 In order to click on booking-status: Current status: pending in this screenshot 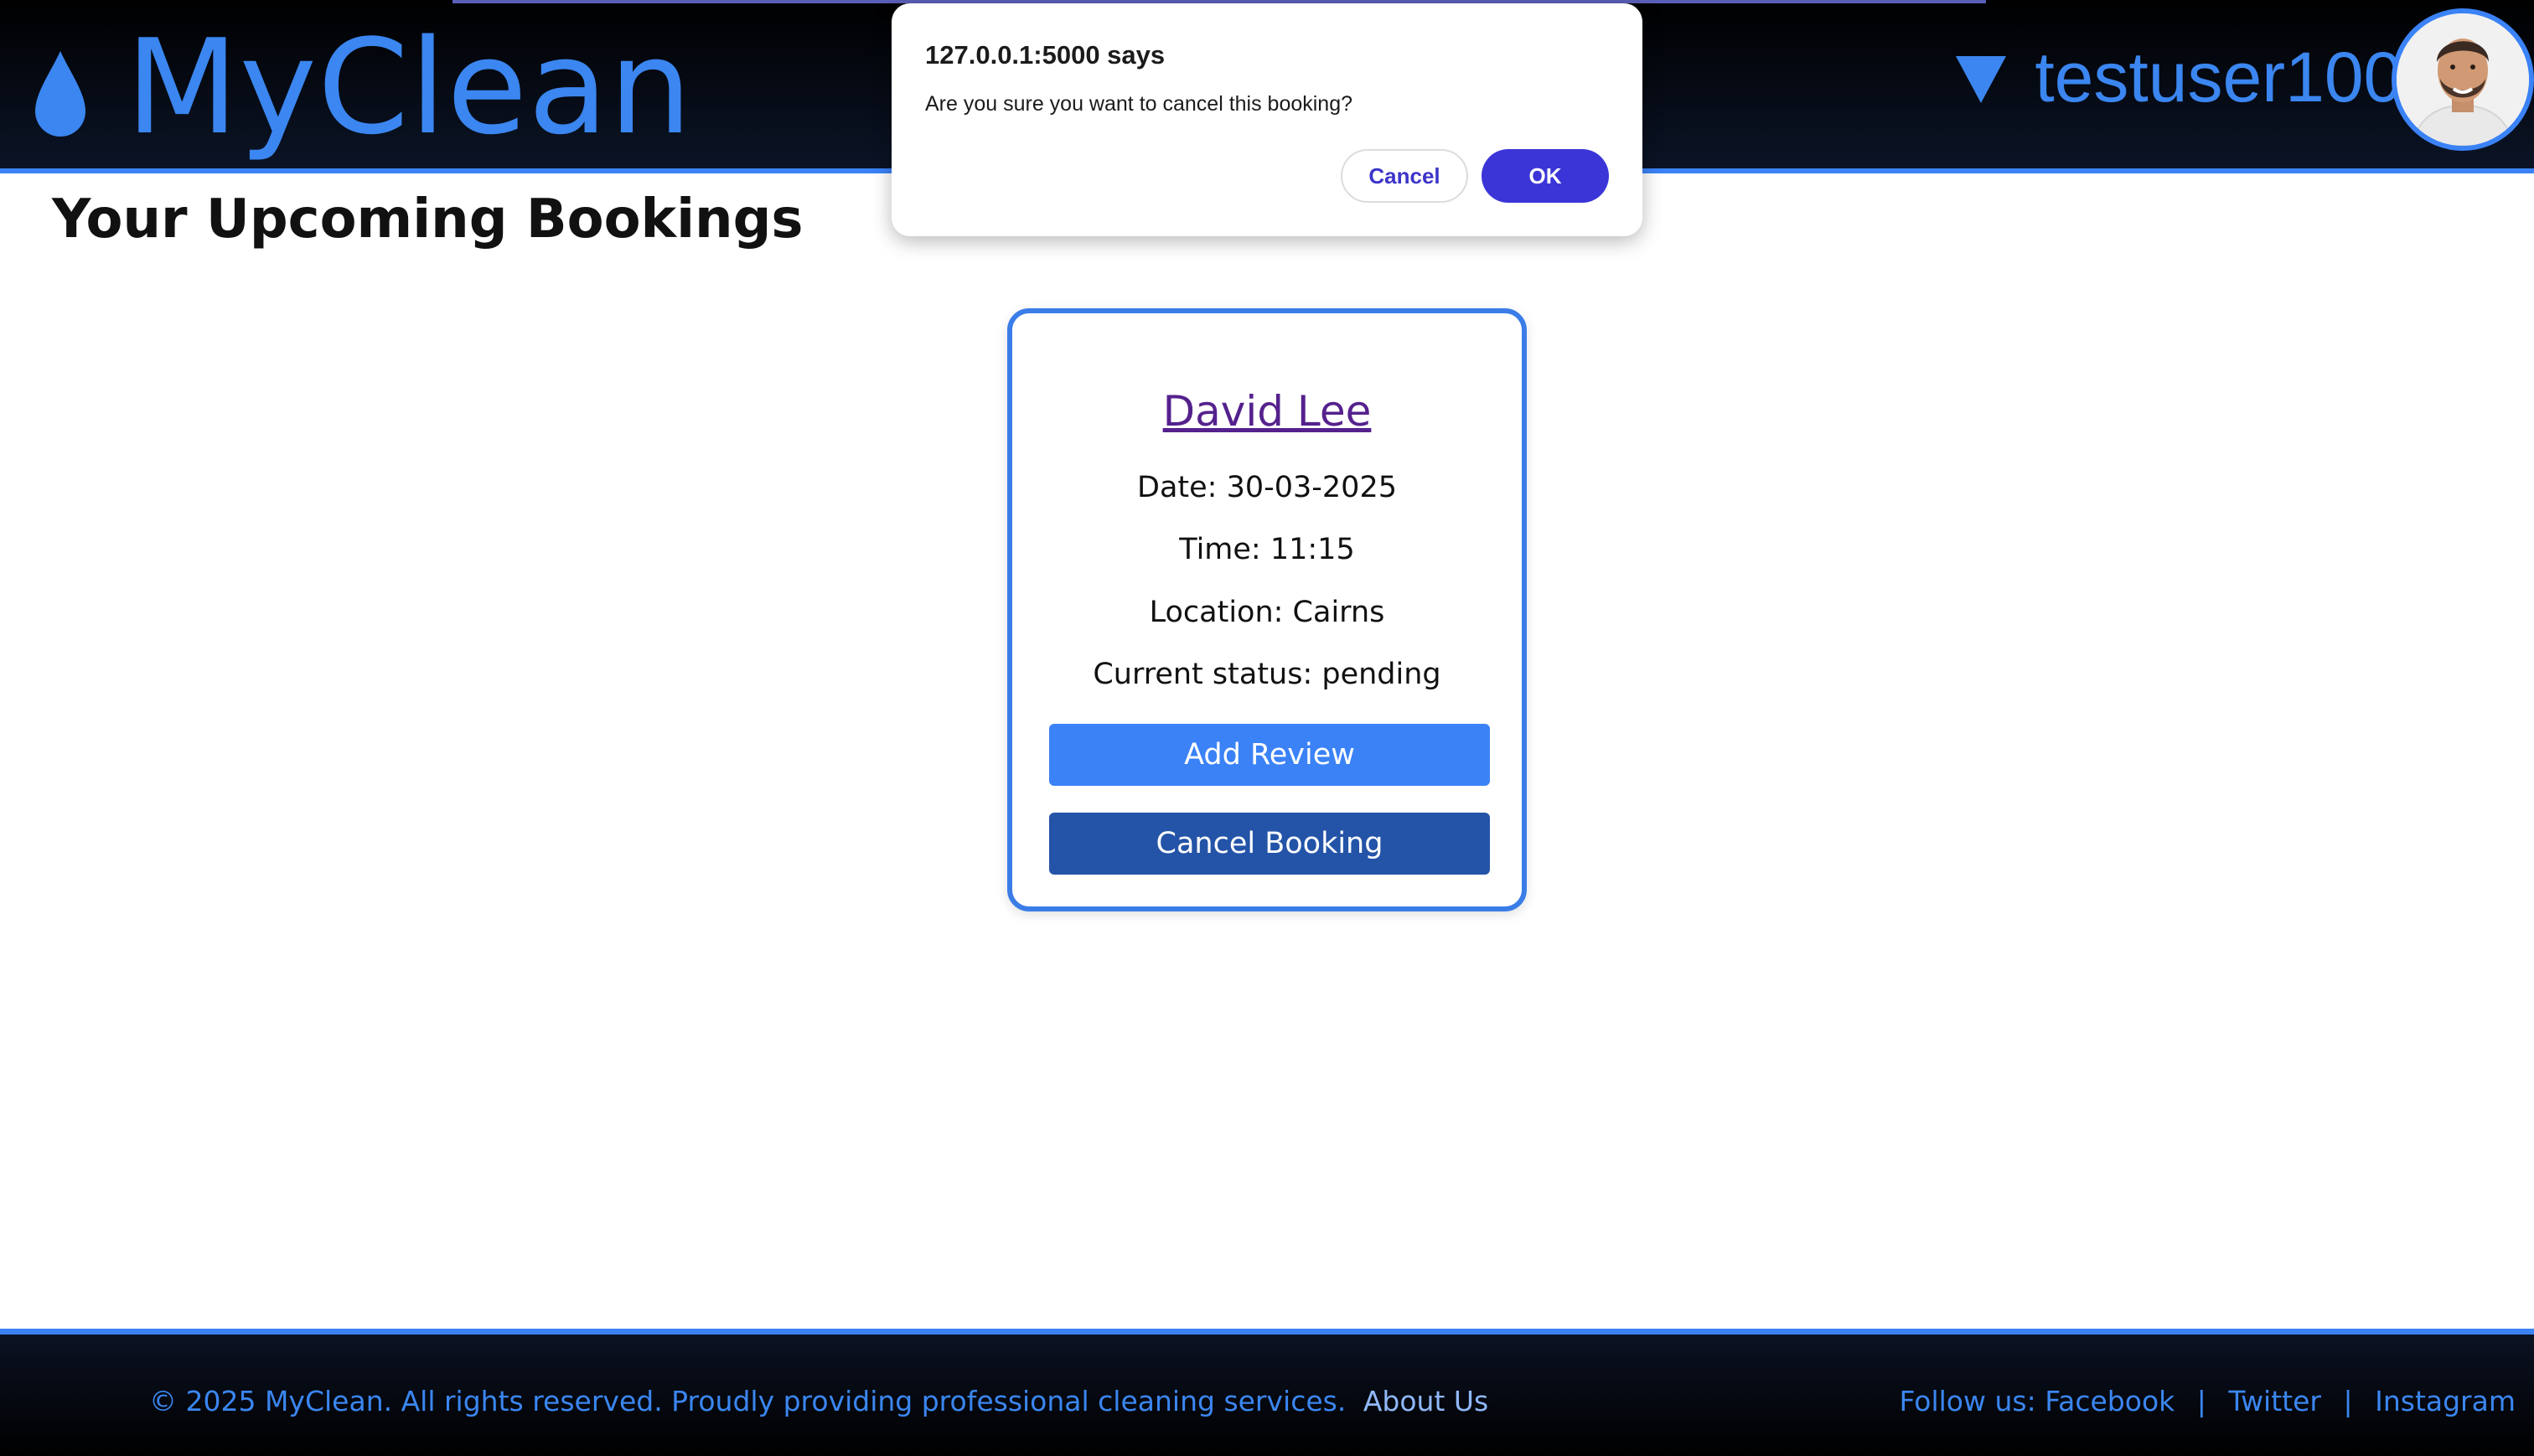, I will do `click(1267, 674)`.